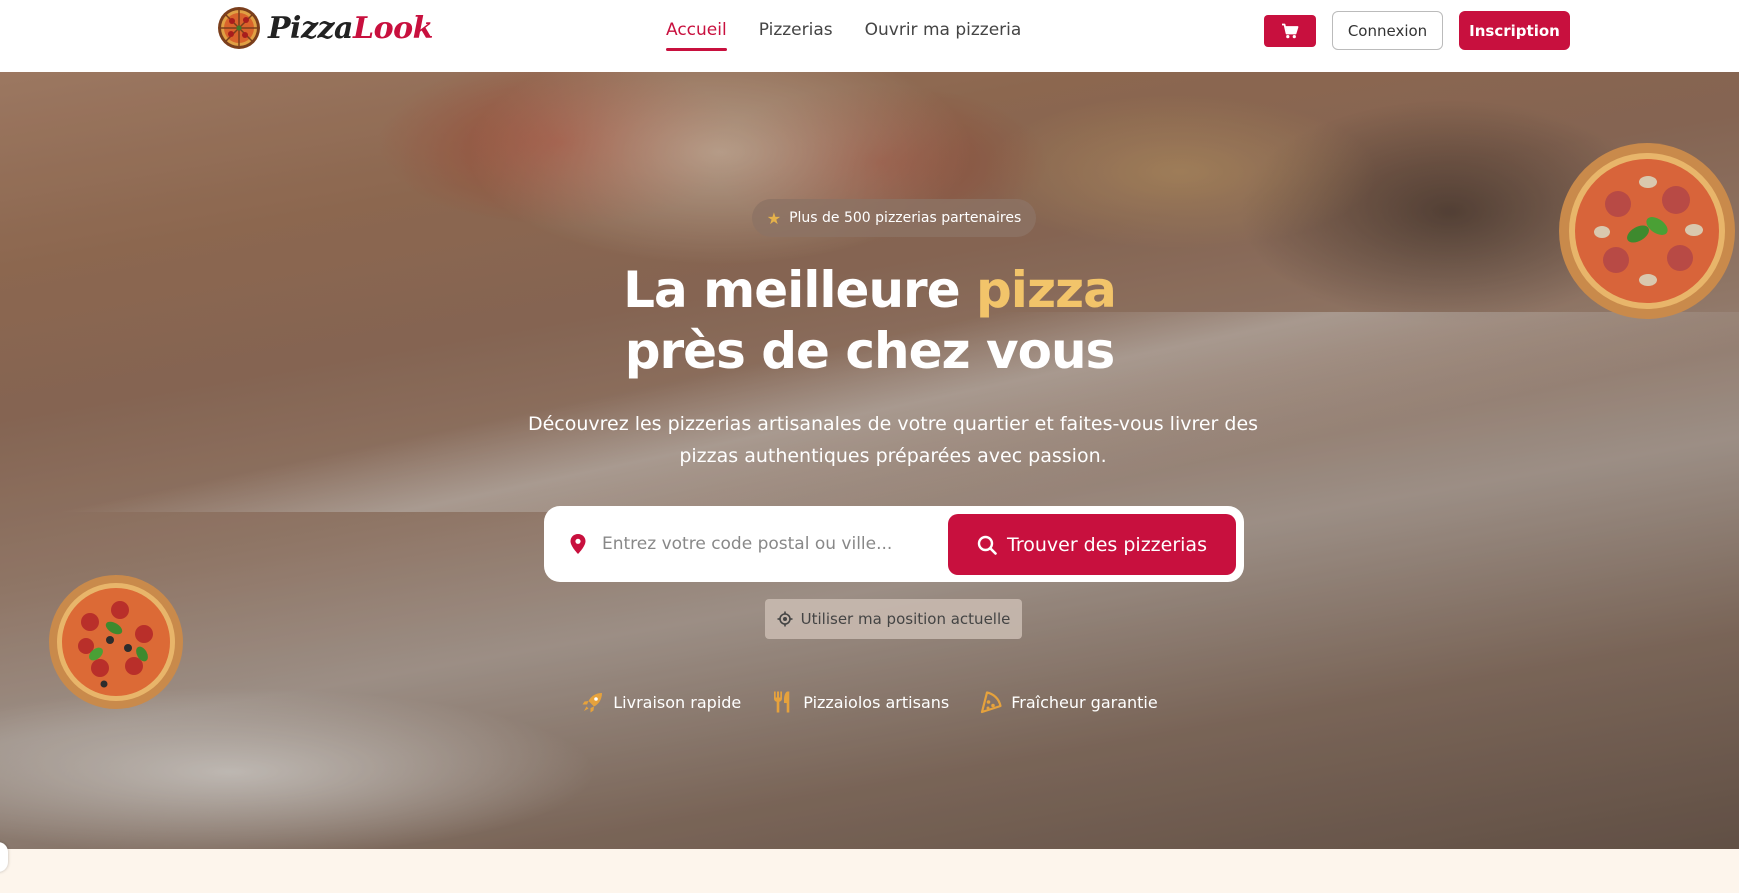 The height and width of the screenshot is (893, 1739). I want to click on search-bar: Trouver des pizzerias, so click(894, 544).